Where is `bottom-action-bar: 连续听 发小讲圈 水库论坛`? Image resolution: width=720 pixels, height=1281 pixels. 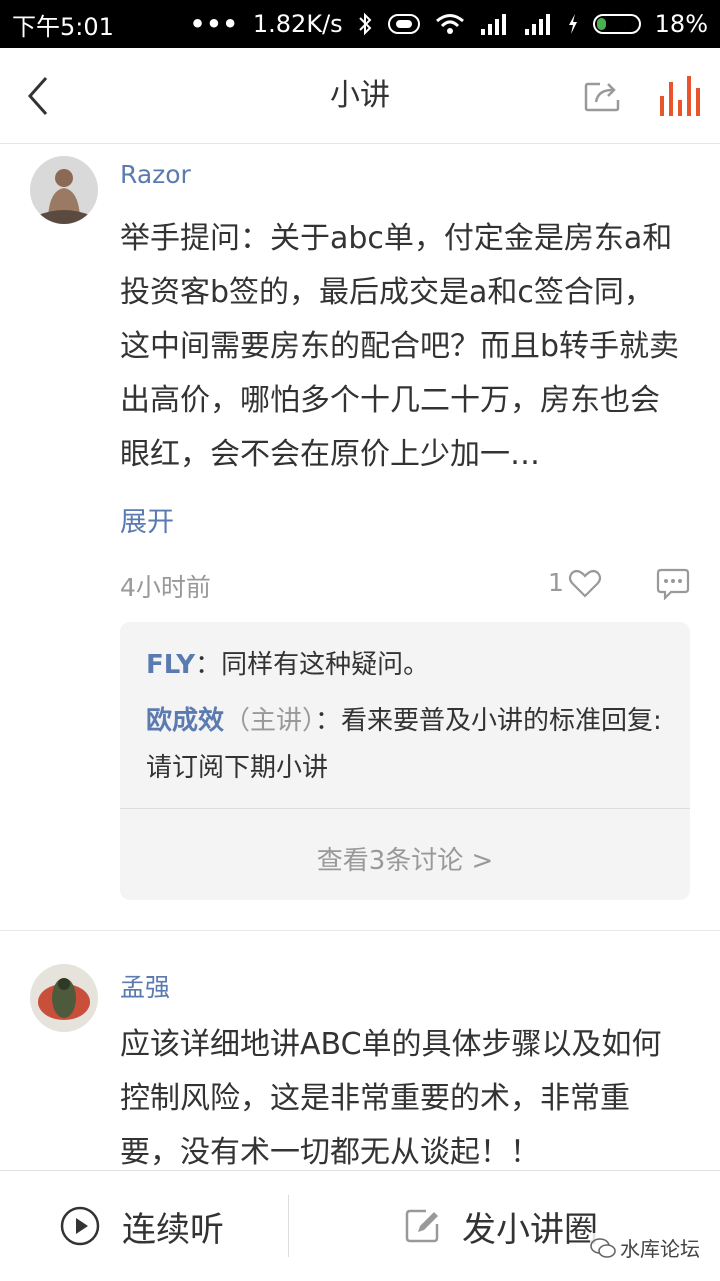 bottom-action-bar: 连续听 发小讲圈 水库论坛 is located at coordinates (360, 1225).